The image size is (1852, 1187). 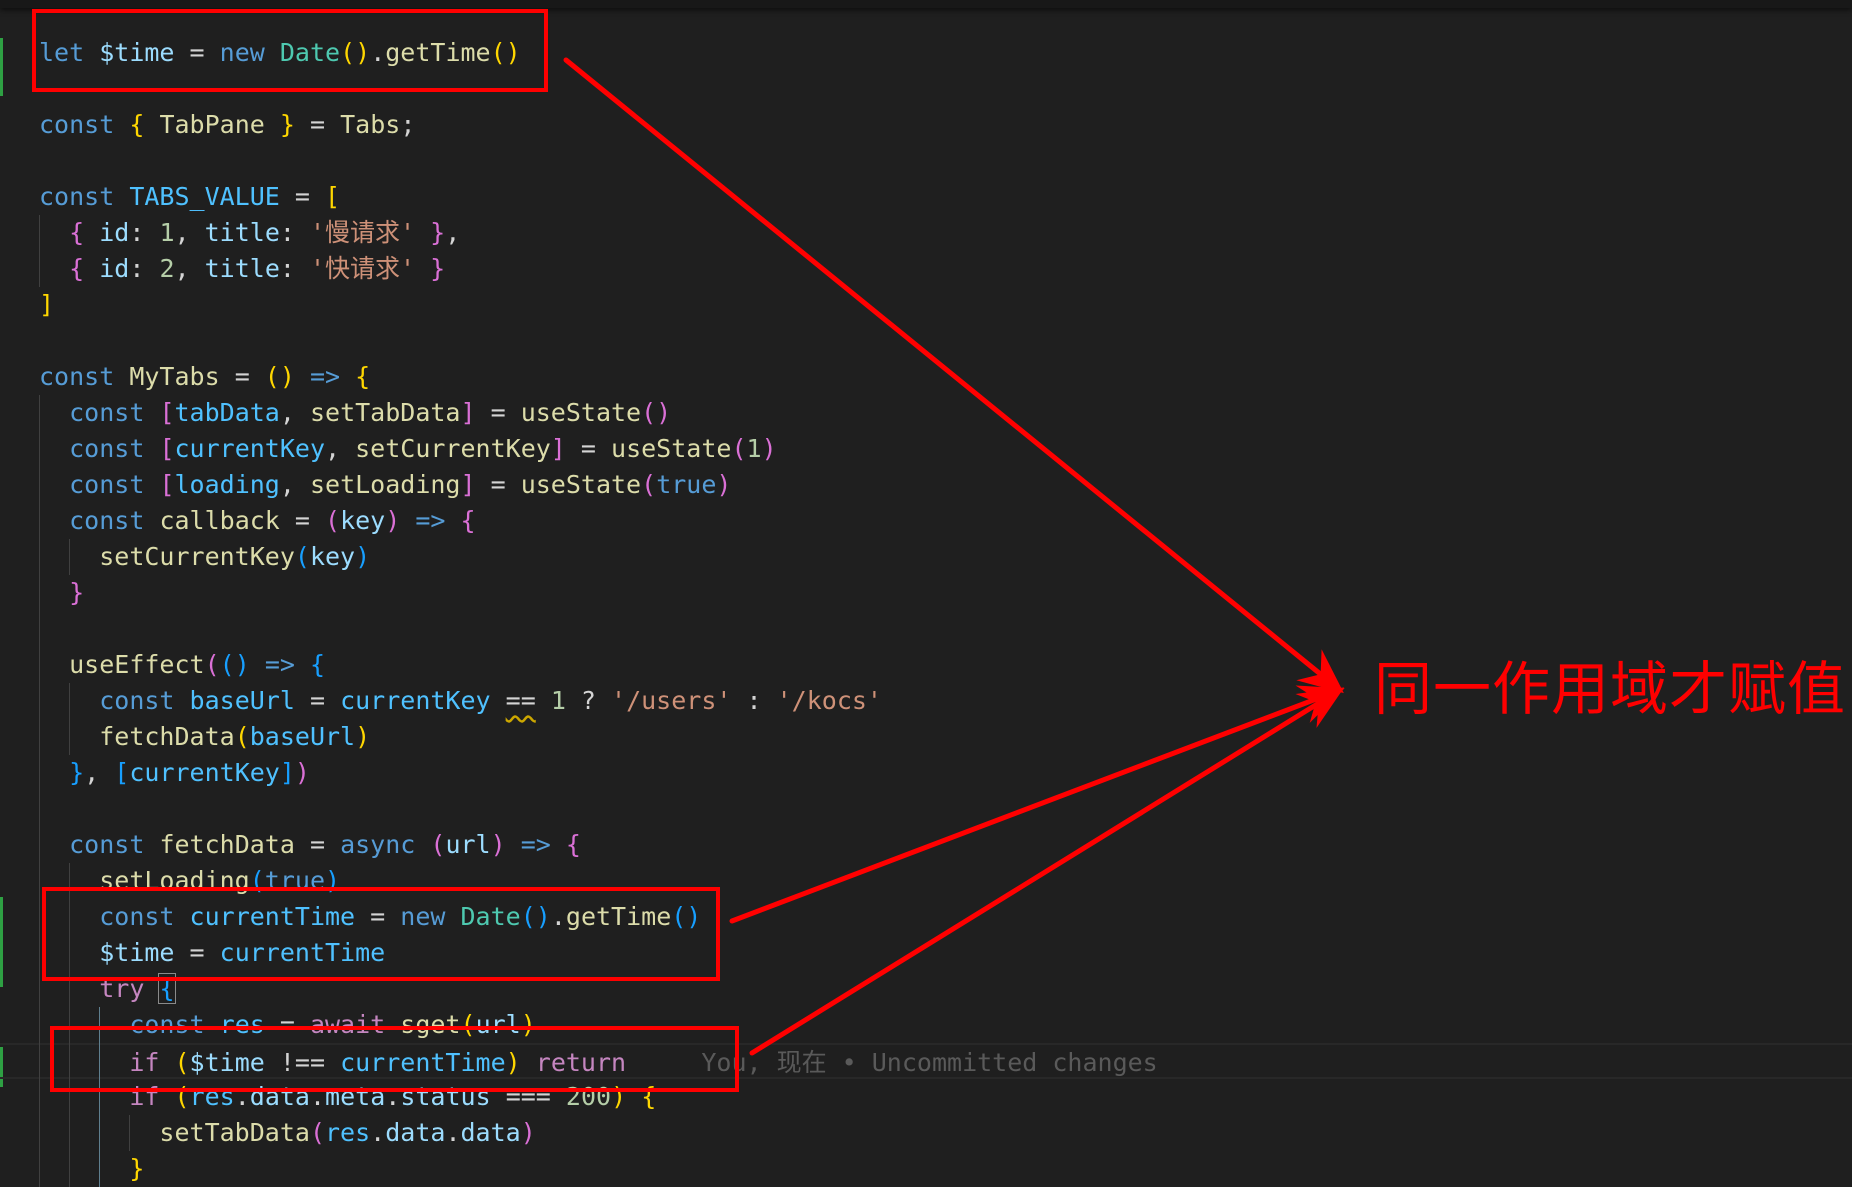 I want to click on arrow-from-compare-time, so click(x=1047, y=871).